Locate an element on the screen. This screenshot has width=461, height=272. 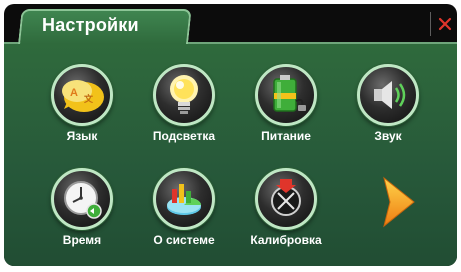
page-title: Настройки is located at coordinates (90, 25).